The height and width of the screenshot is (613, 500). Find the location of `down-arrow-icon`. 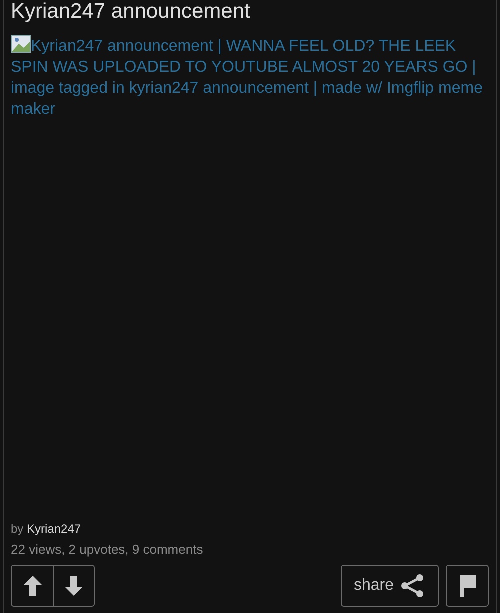

down-arrow-icon is located at coordinates (74, 586).